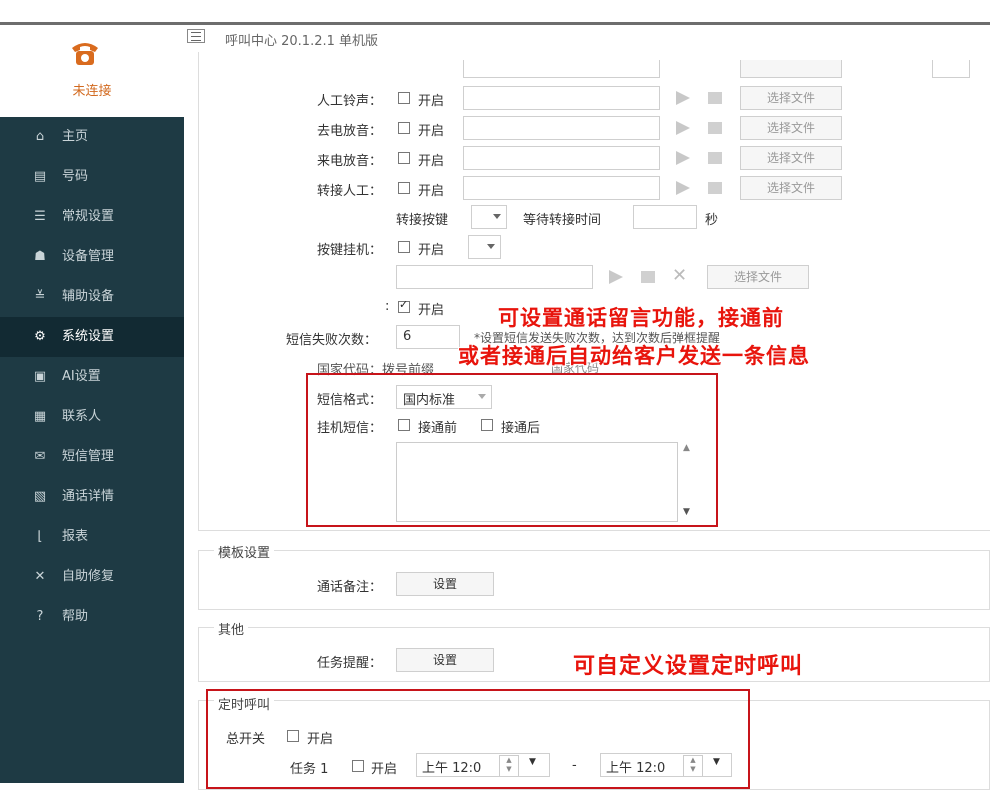 This screenshot has width=990, height=790. I want to click on sound-row-option: 开启, so click(431, 161).